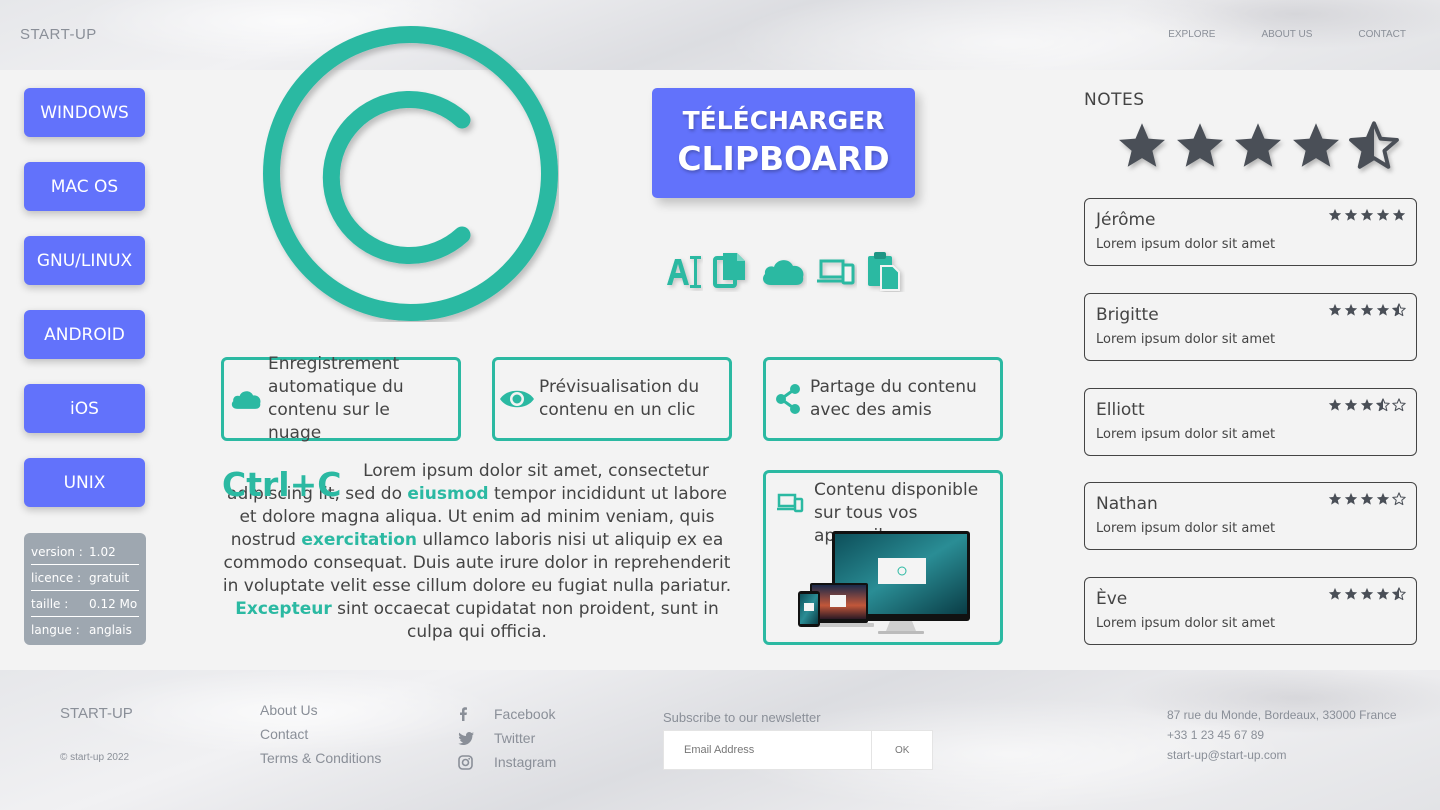  I want to click on review-card: Brigitte Lorem ipsum dolor sit amet, so click(1250, 327).